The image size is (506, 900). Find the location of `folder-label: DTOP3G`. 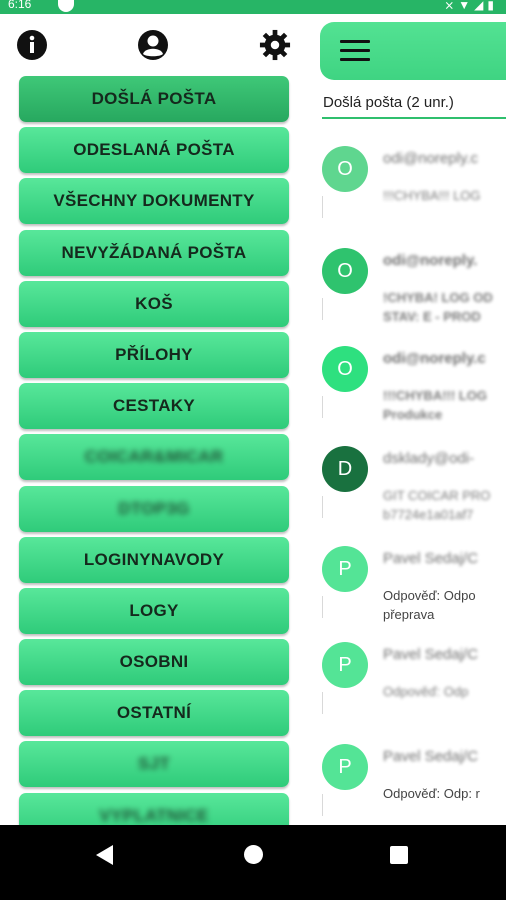

folder-label: DTOP3G is located at coordinates (154, 508).